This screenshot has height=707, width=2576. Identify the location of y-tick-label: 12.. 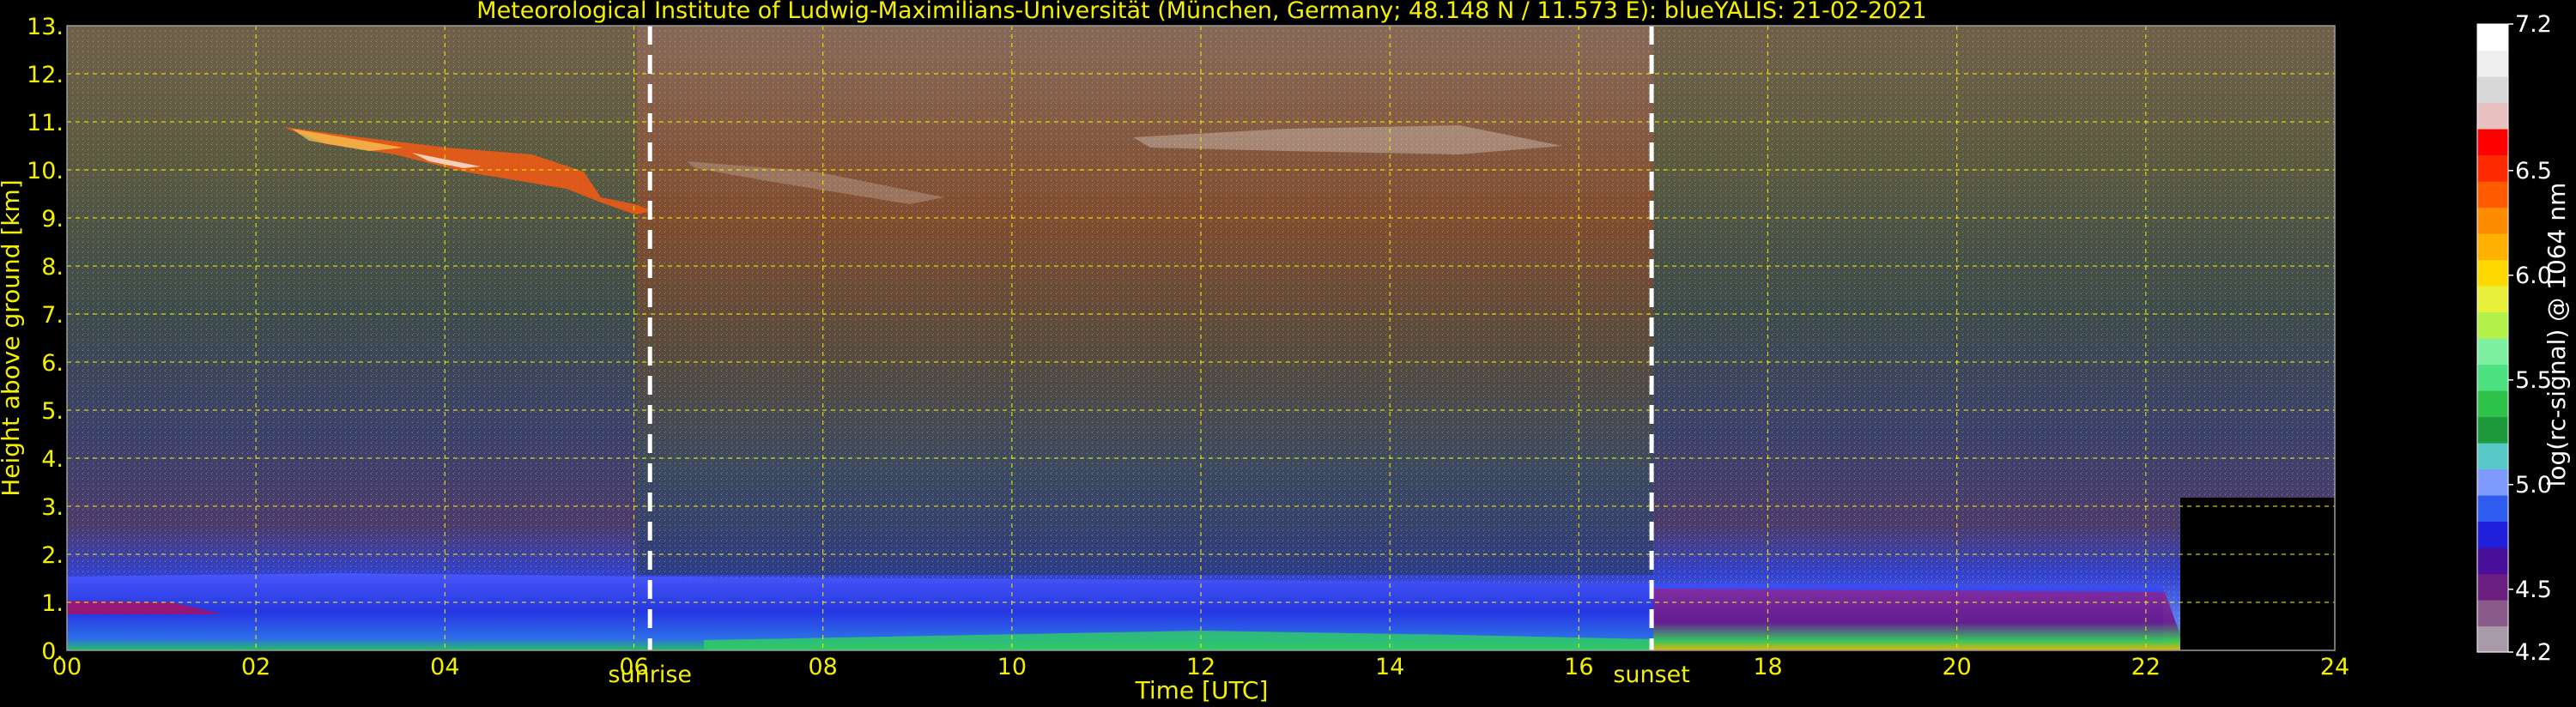
(45, 75).